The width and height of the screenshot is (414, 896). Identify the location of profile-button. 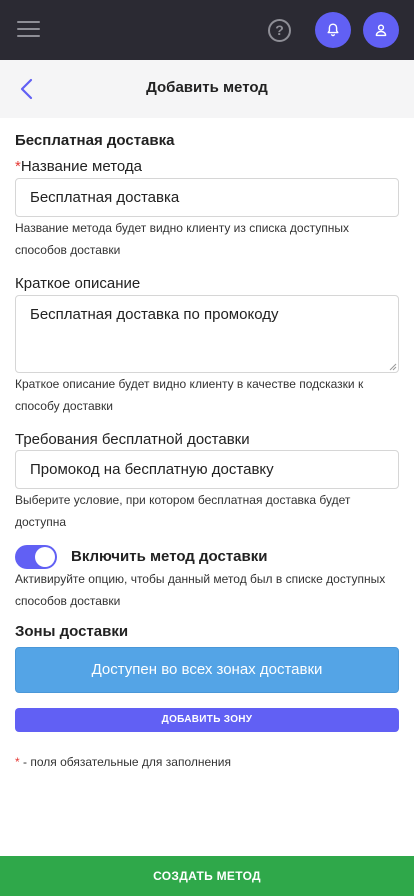
(381, 30).